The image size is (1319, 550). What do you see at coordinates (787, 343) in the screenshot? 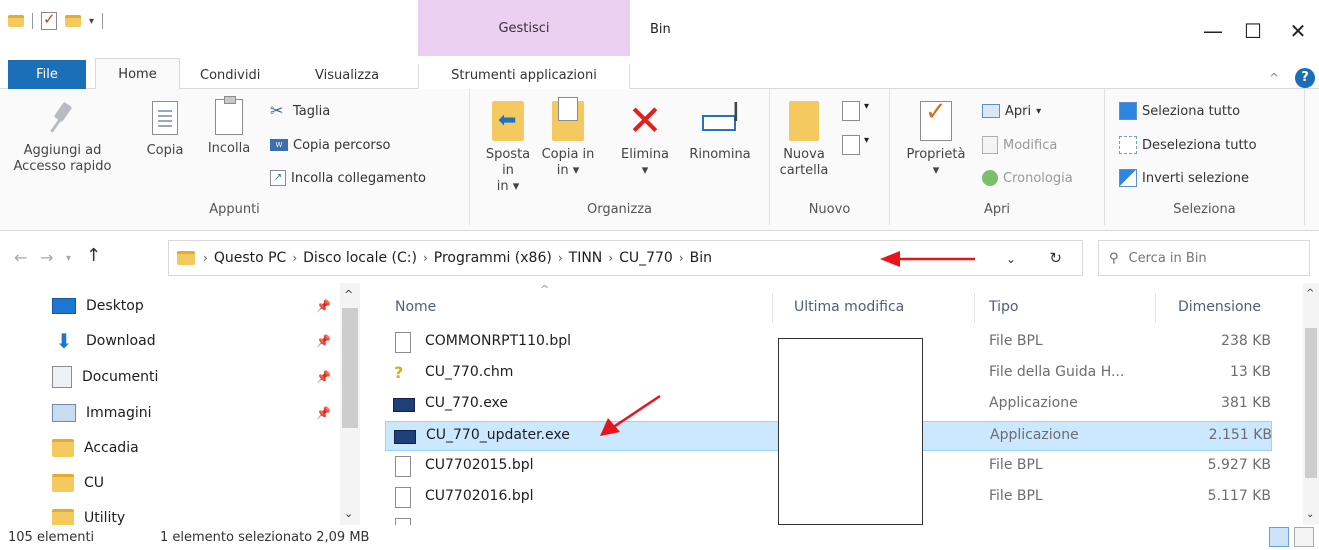
I see `annotation-arrows` at bounding box center [787, 343].